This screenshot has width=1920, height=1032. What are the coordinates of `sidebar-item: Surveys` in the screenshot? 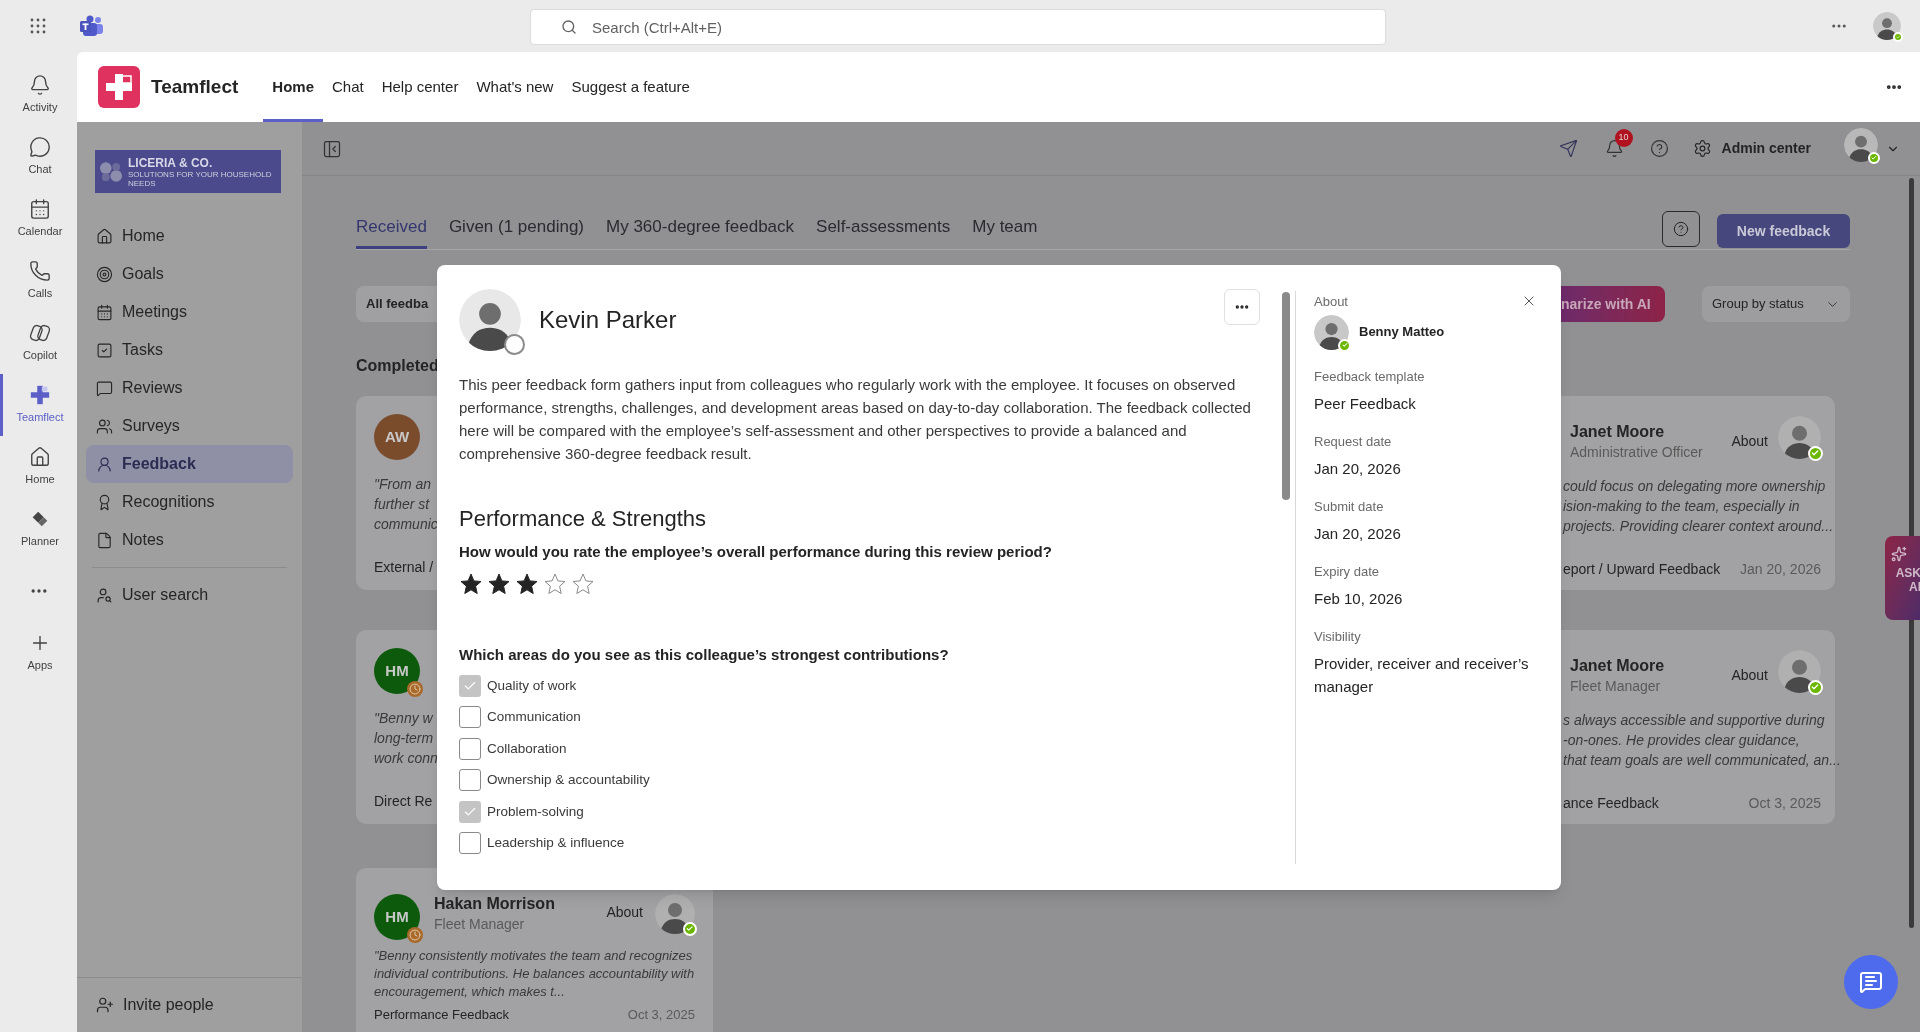 It's located at (189, 426).